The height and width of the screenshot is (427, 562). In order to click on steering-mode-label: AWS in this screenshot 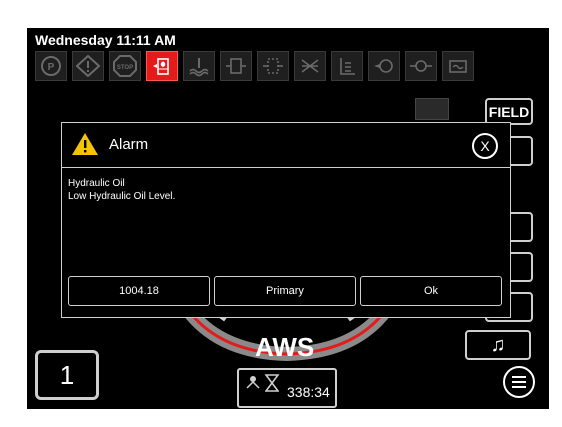, I will do `click(285, 347)`.